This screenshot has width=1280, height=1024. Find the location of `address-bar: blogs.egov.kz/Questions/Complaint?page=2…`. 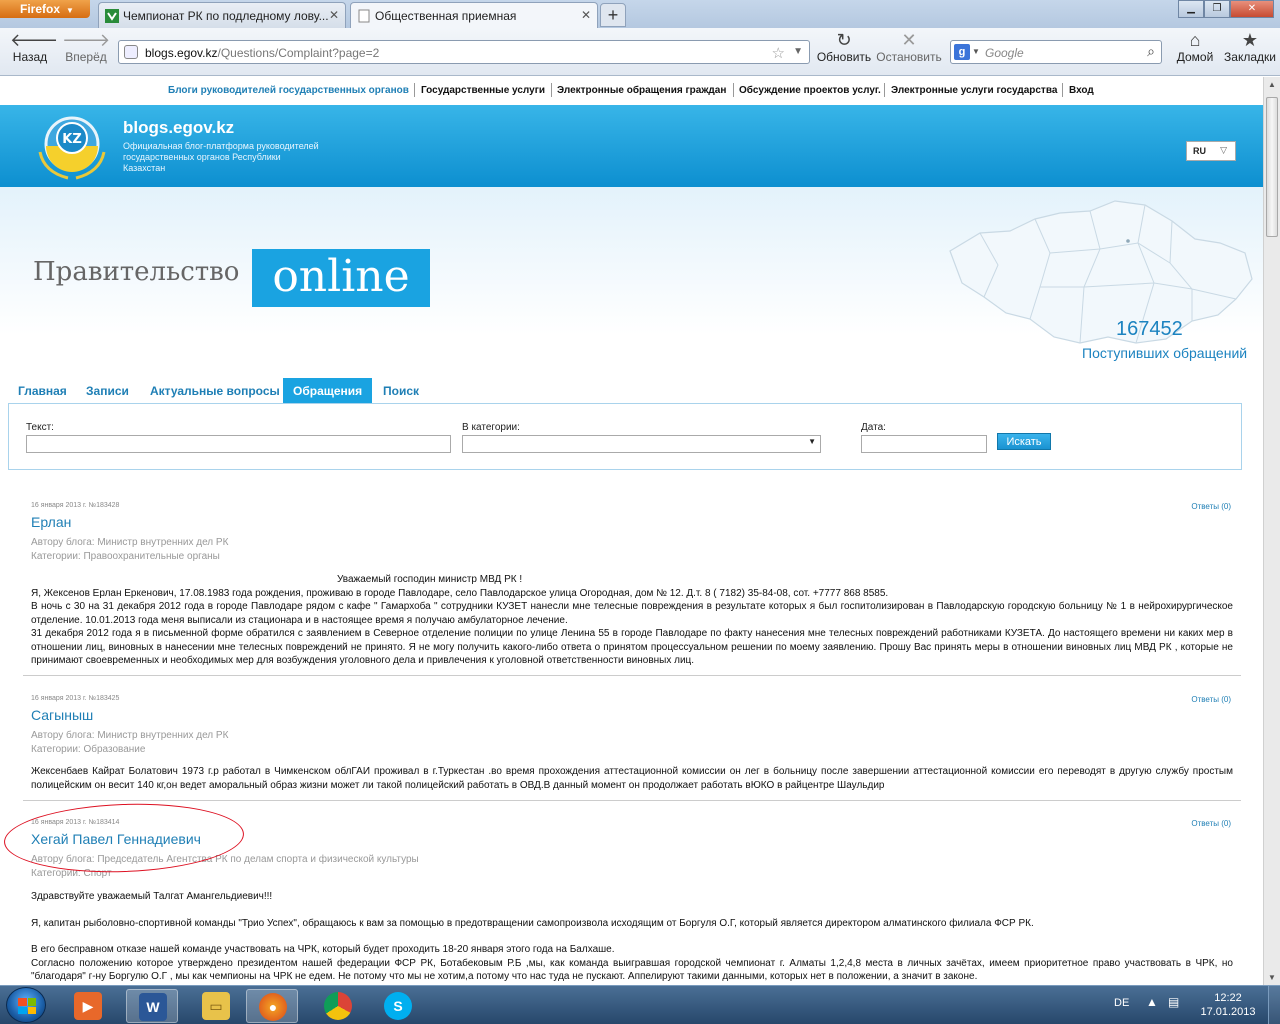

address-bar: blogs.egov.kz/Questions/Complaint?page=2… is located at coordinates (464, 52).